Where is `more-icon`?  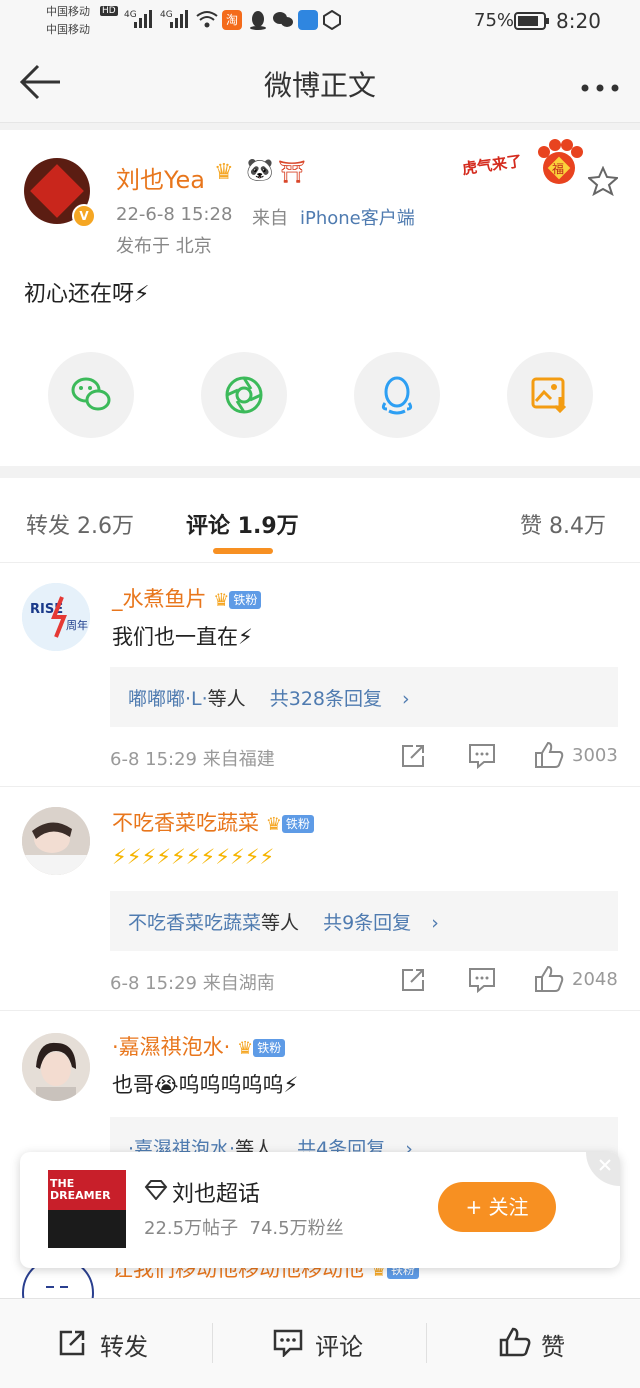 more-icon is located at coordinates (602, 87).